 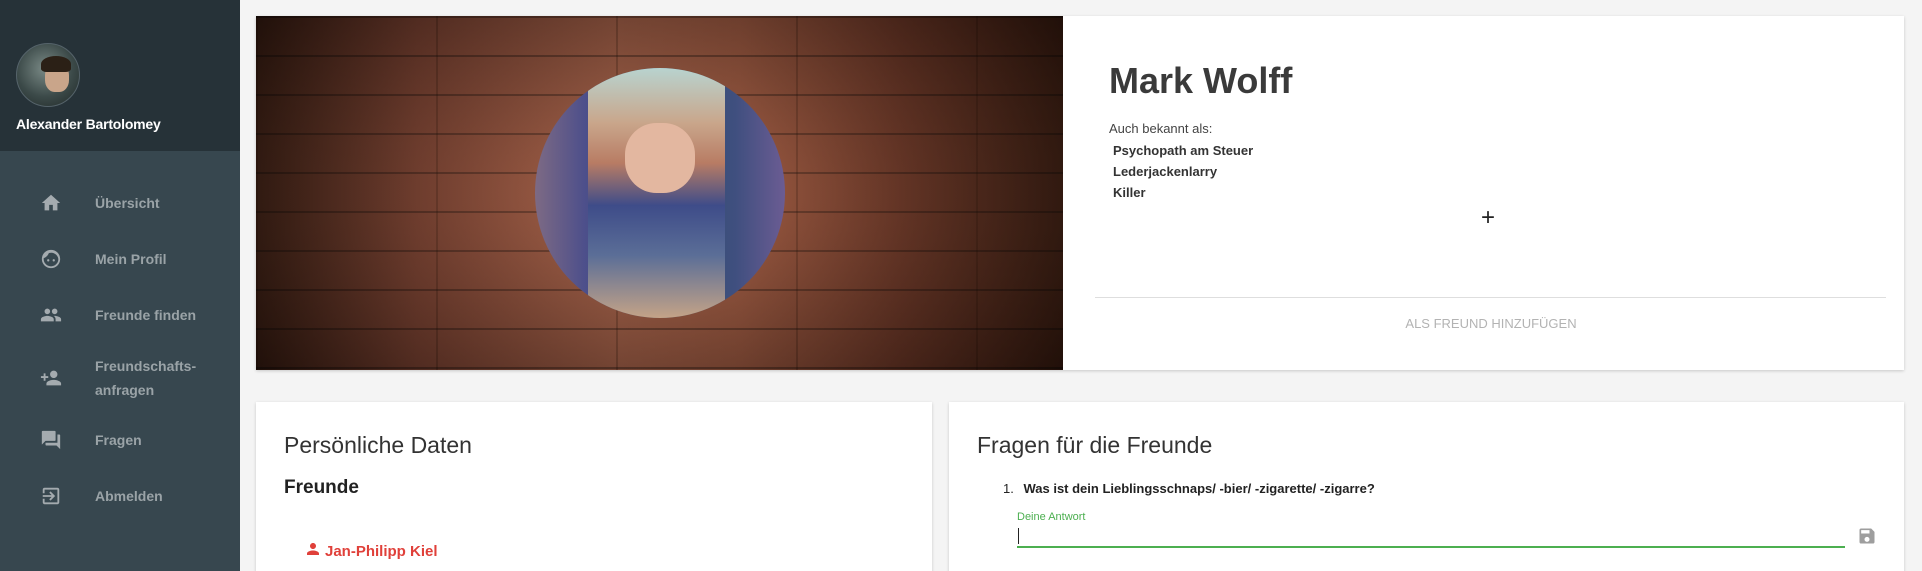 What do you see at coordinates (381, 551) in the screenshot?
I see `friend-name: Jan-Philipp Kiel` at bounding box center [381, 551].